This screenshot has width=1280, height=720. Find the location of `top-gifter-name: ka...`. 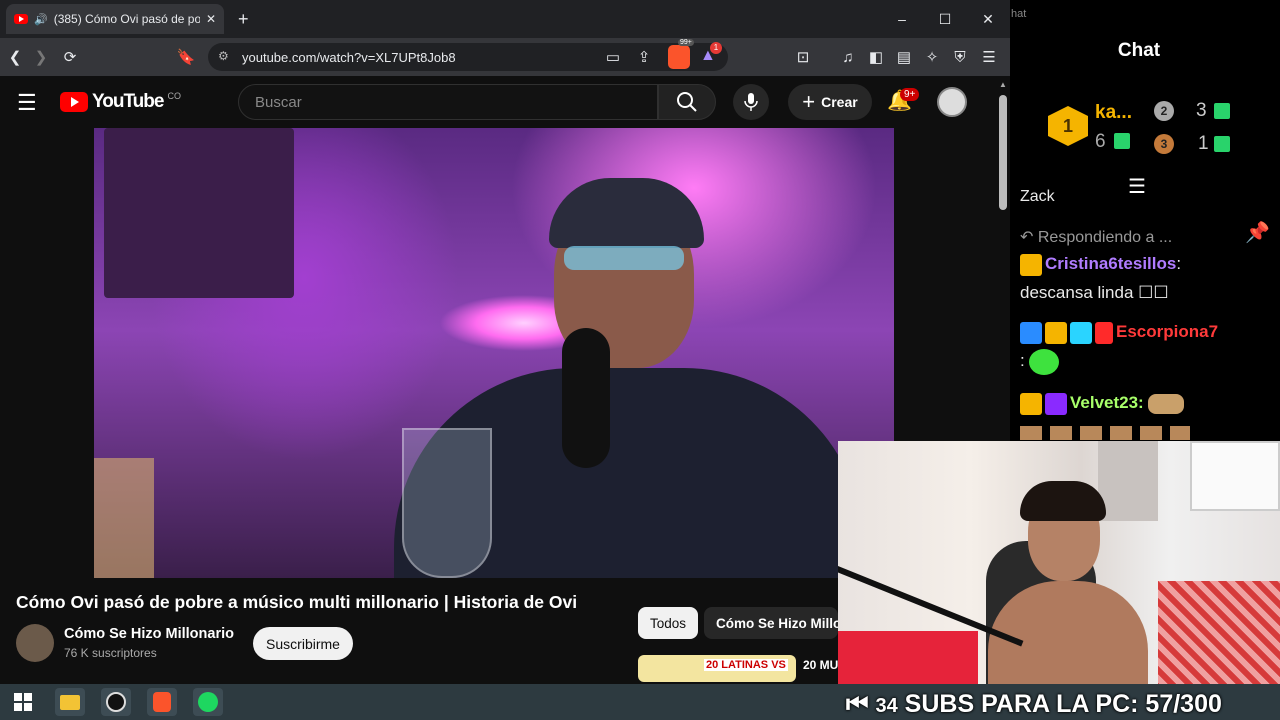

top-gifter-name: ka... is located at coordinates (1113, 113).